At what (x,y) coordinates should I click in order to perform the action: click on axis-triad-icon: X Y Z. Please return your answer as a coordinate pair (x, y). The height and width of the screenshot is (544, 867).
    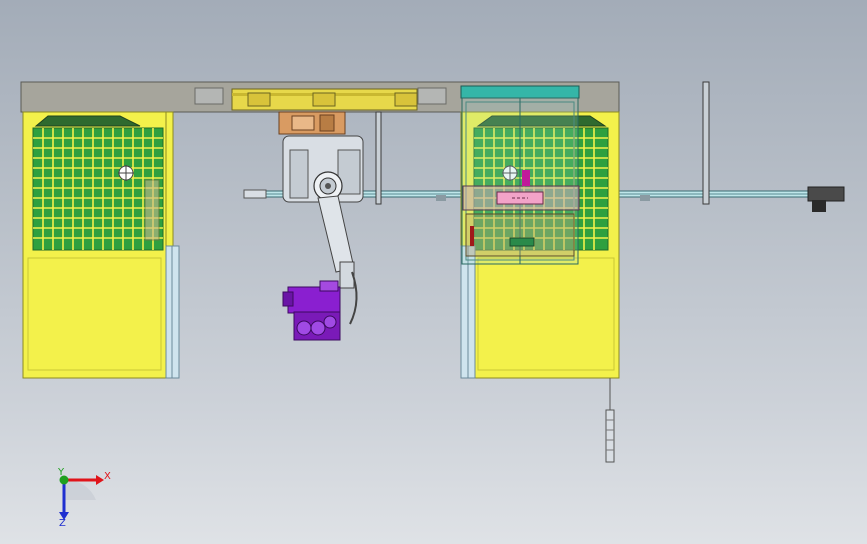
    Looking at the image, I should click on (84, 498).